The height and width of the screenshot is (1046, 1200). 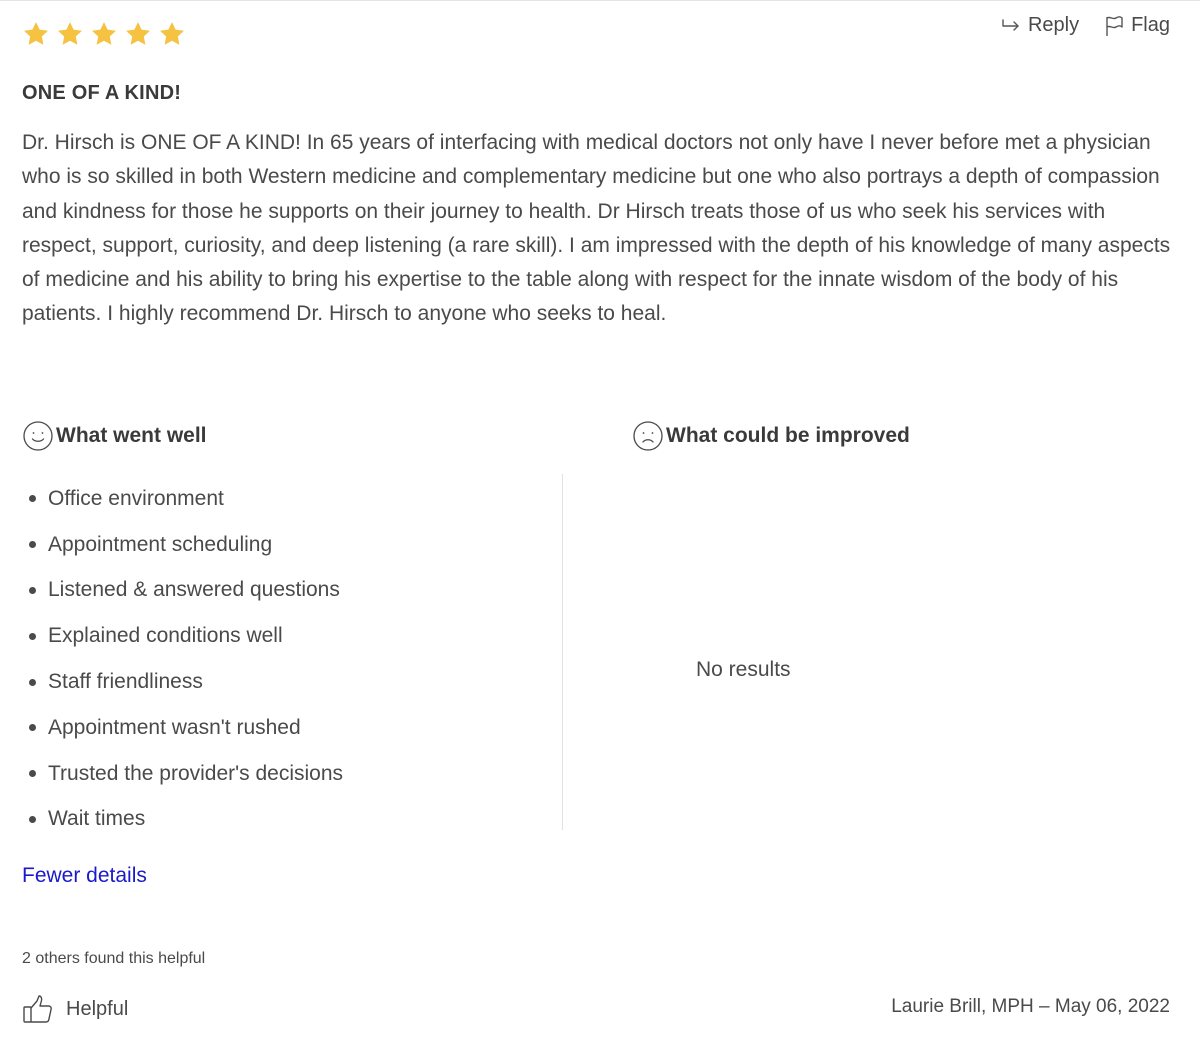 I want to click on reply-button: Reply, so click(x=1039, y=25).